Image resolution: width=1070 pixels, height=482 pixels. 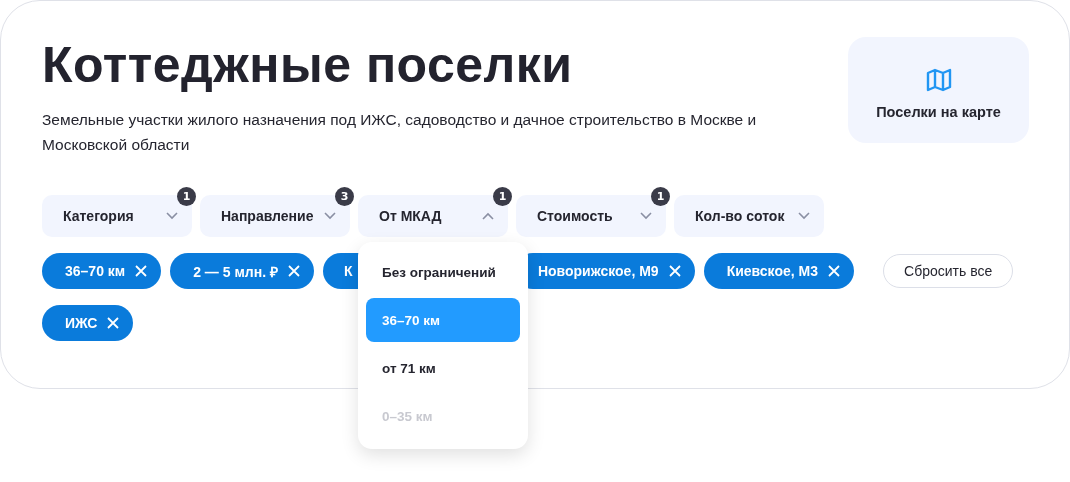 What do you see at coordinates (102, 271) in the screenshot?
I see `filter-chip: 36–70 км` at bounding box center [102, 271].